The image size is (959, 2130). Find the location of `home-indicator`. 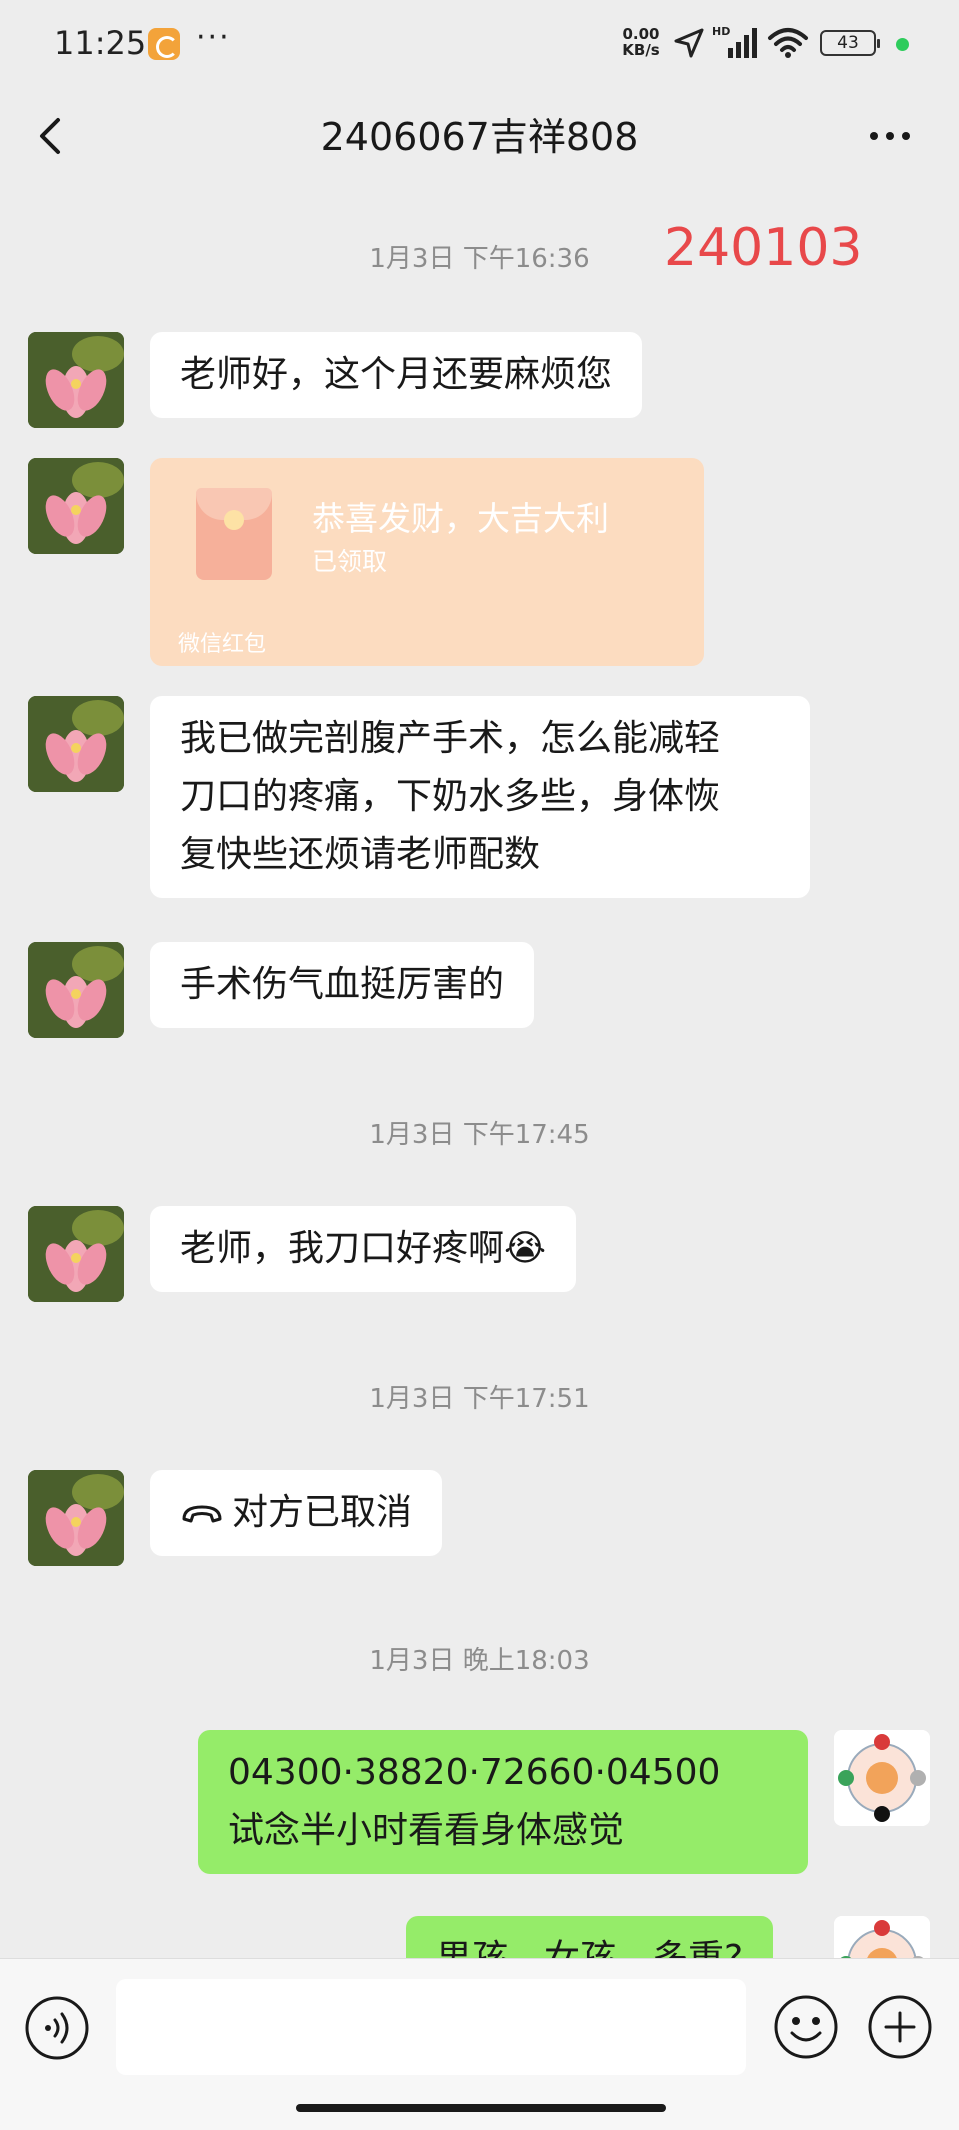

home-indicator is located at coordinates (481, 2108).